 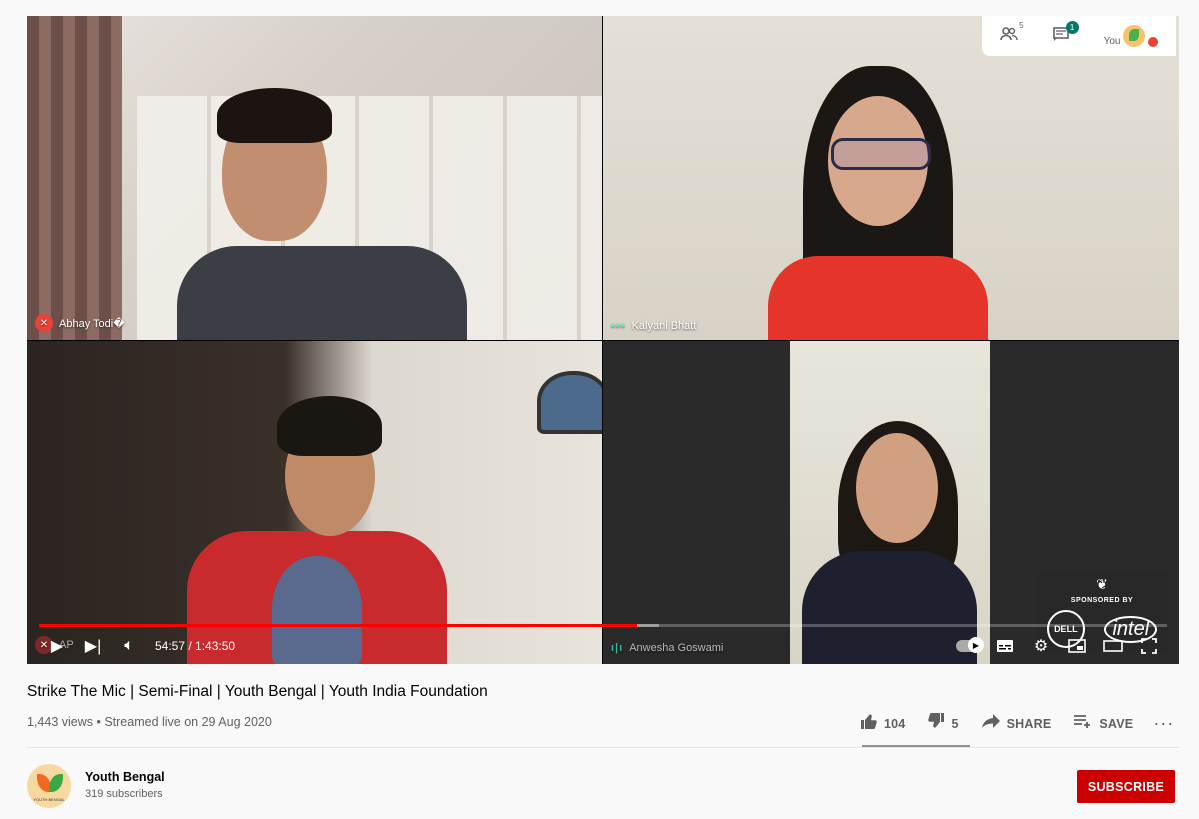 I want to click on chat-icon: 1, so click(x=1065, y=33).